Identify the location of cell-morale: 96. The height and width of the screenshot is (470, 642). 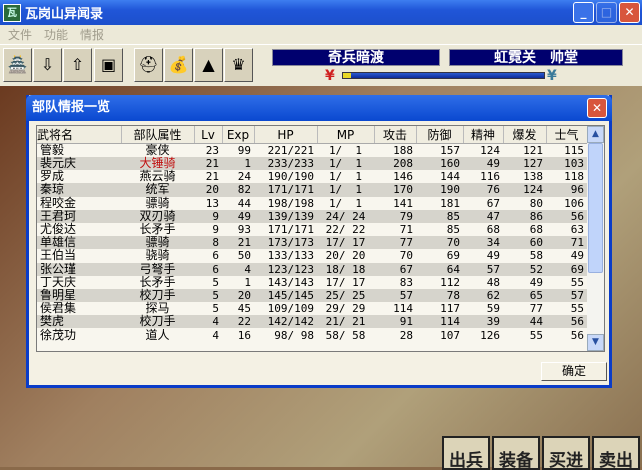
(566, 190).